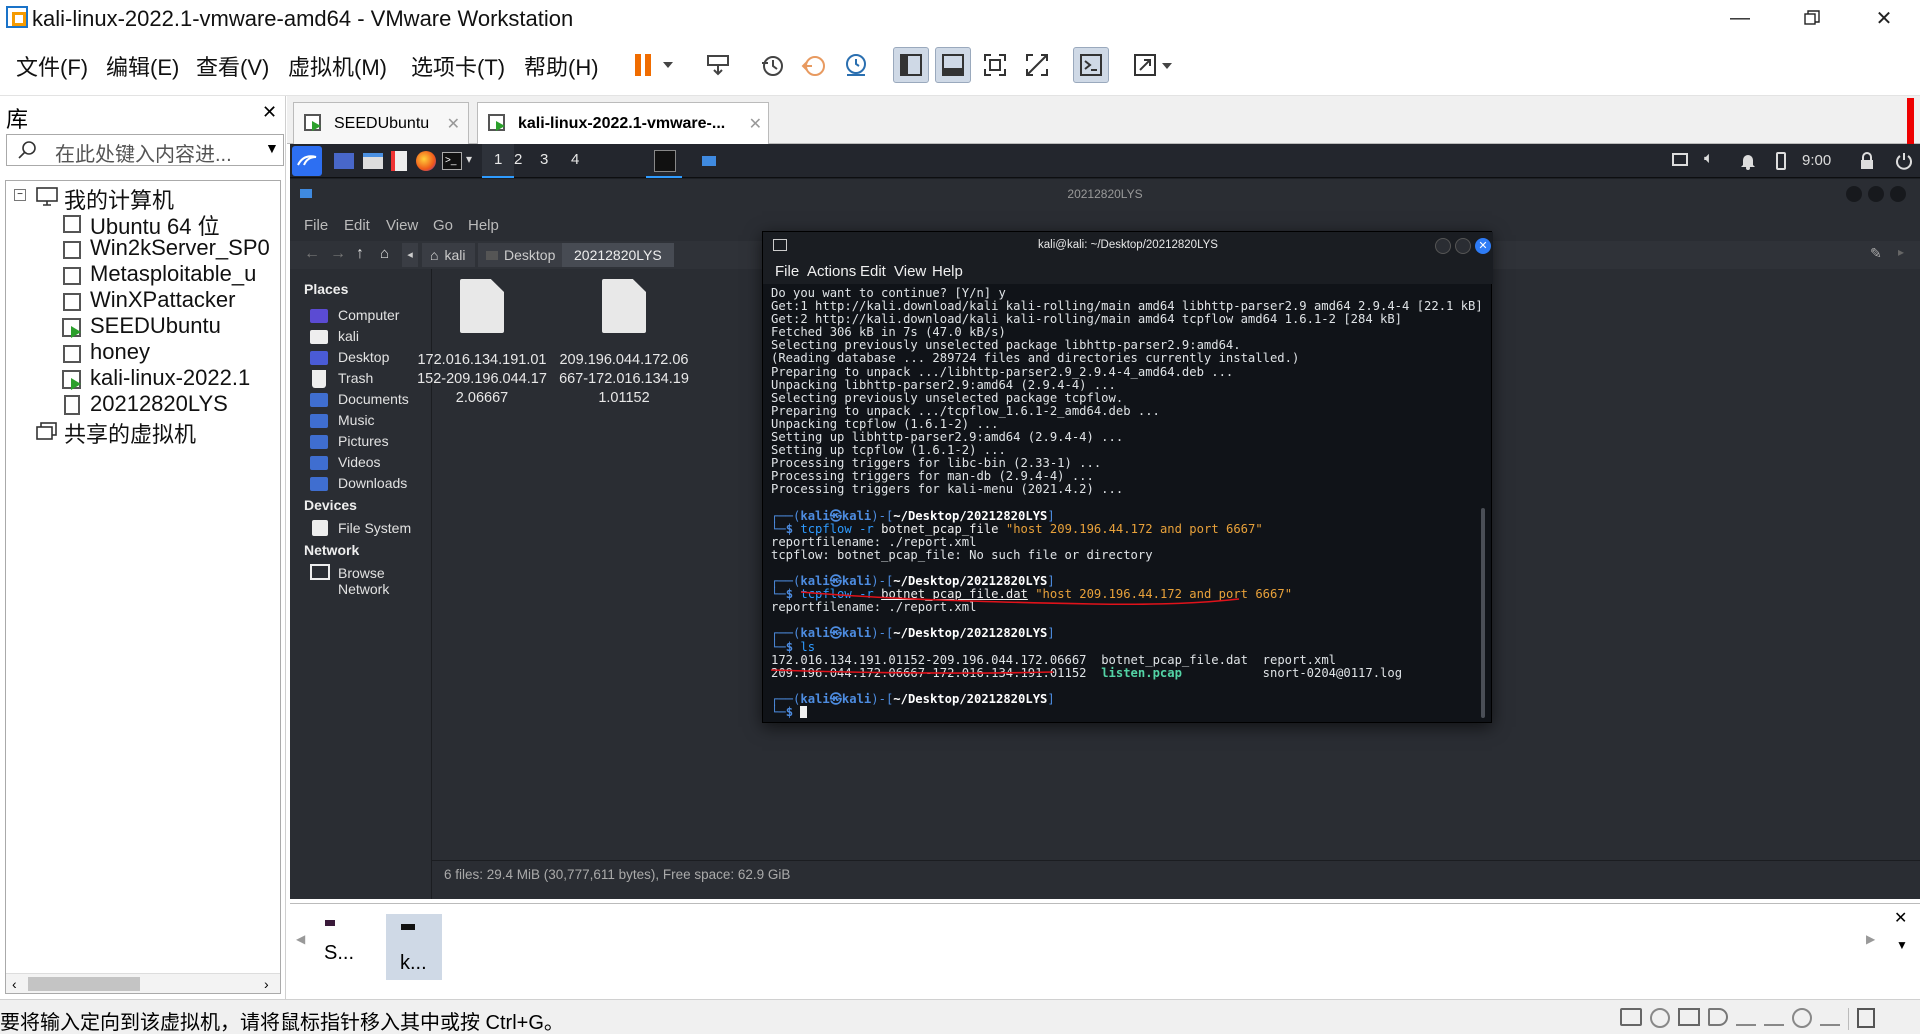 Image resolution: width=1920 pixels, height=1035 pixels. Describe the element at coordinates (142, 66) in the screenshot. I see `menu-edit: 编辑(E)` at that location.